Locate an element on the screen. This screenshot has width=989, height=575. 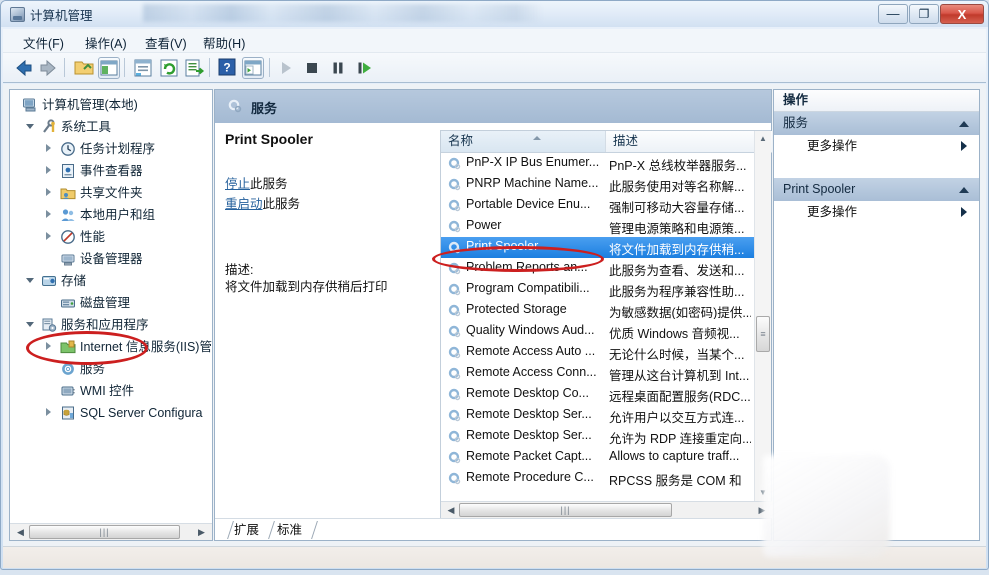
refresh-icon is located at coordinates (169, 68).